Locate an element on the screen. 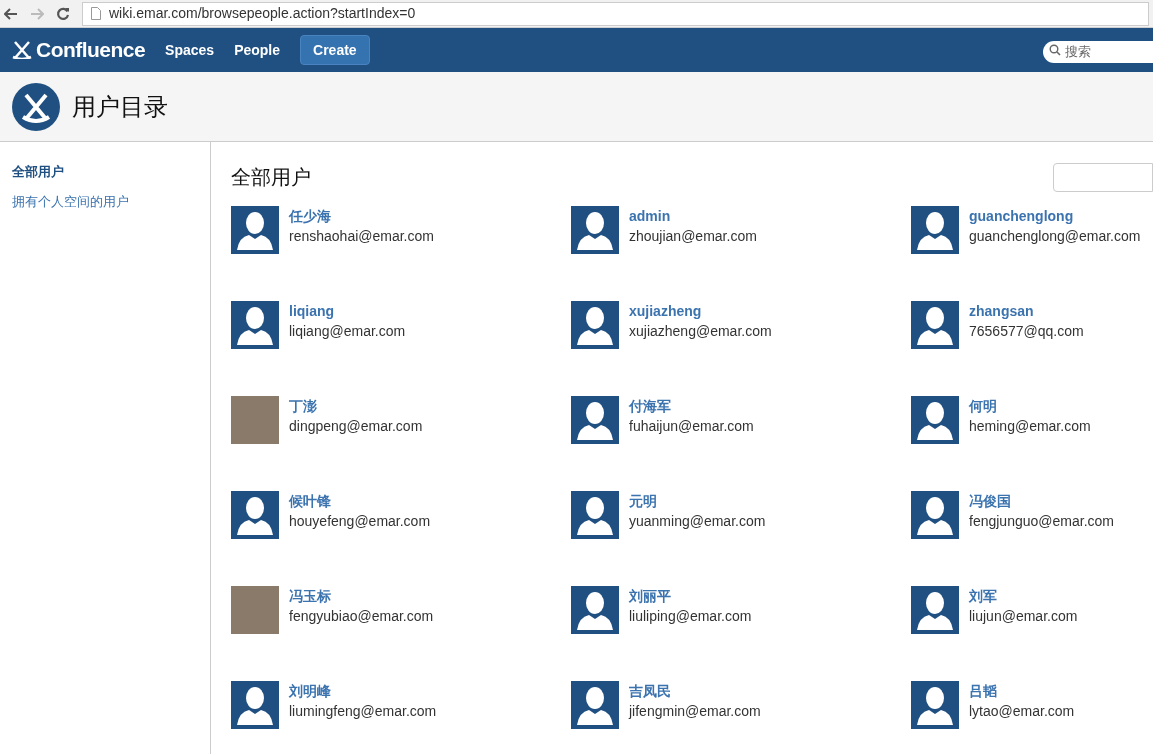 This screenshot has height=754, width=1153. user-name-link: 付海军 is located at coordinates (691, 406).